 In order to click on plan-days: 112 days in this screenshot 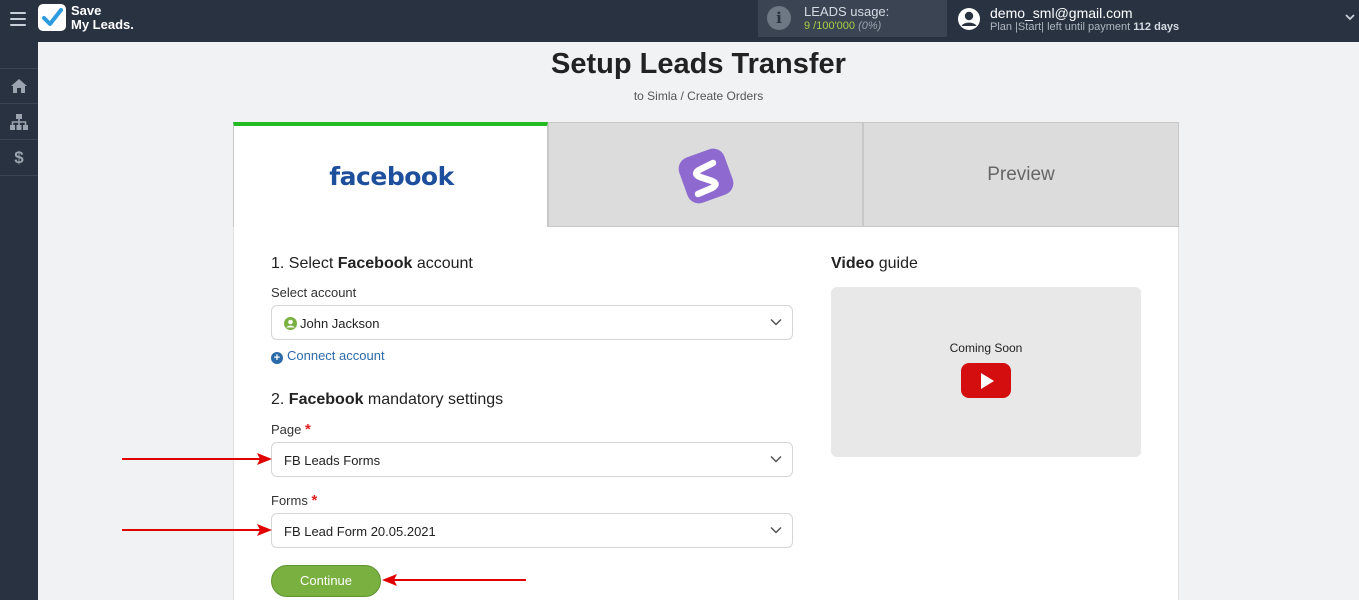, I will do `click(1156, 27)`.